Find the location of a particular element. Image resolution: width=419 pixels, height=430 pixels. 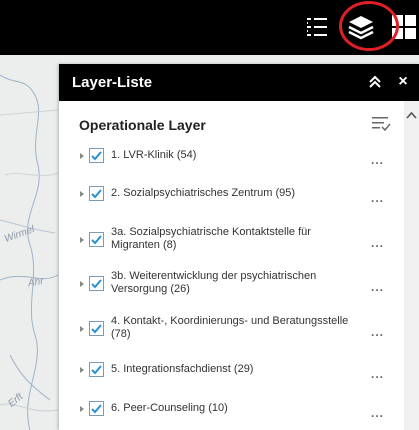

highlight-ring is located at coordinates (369, 26).